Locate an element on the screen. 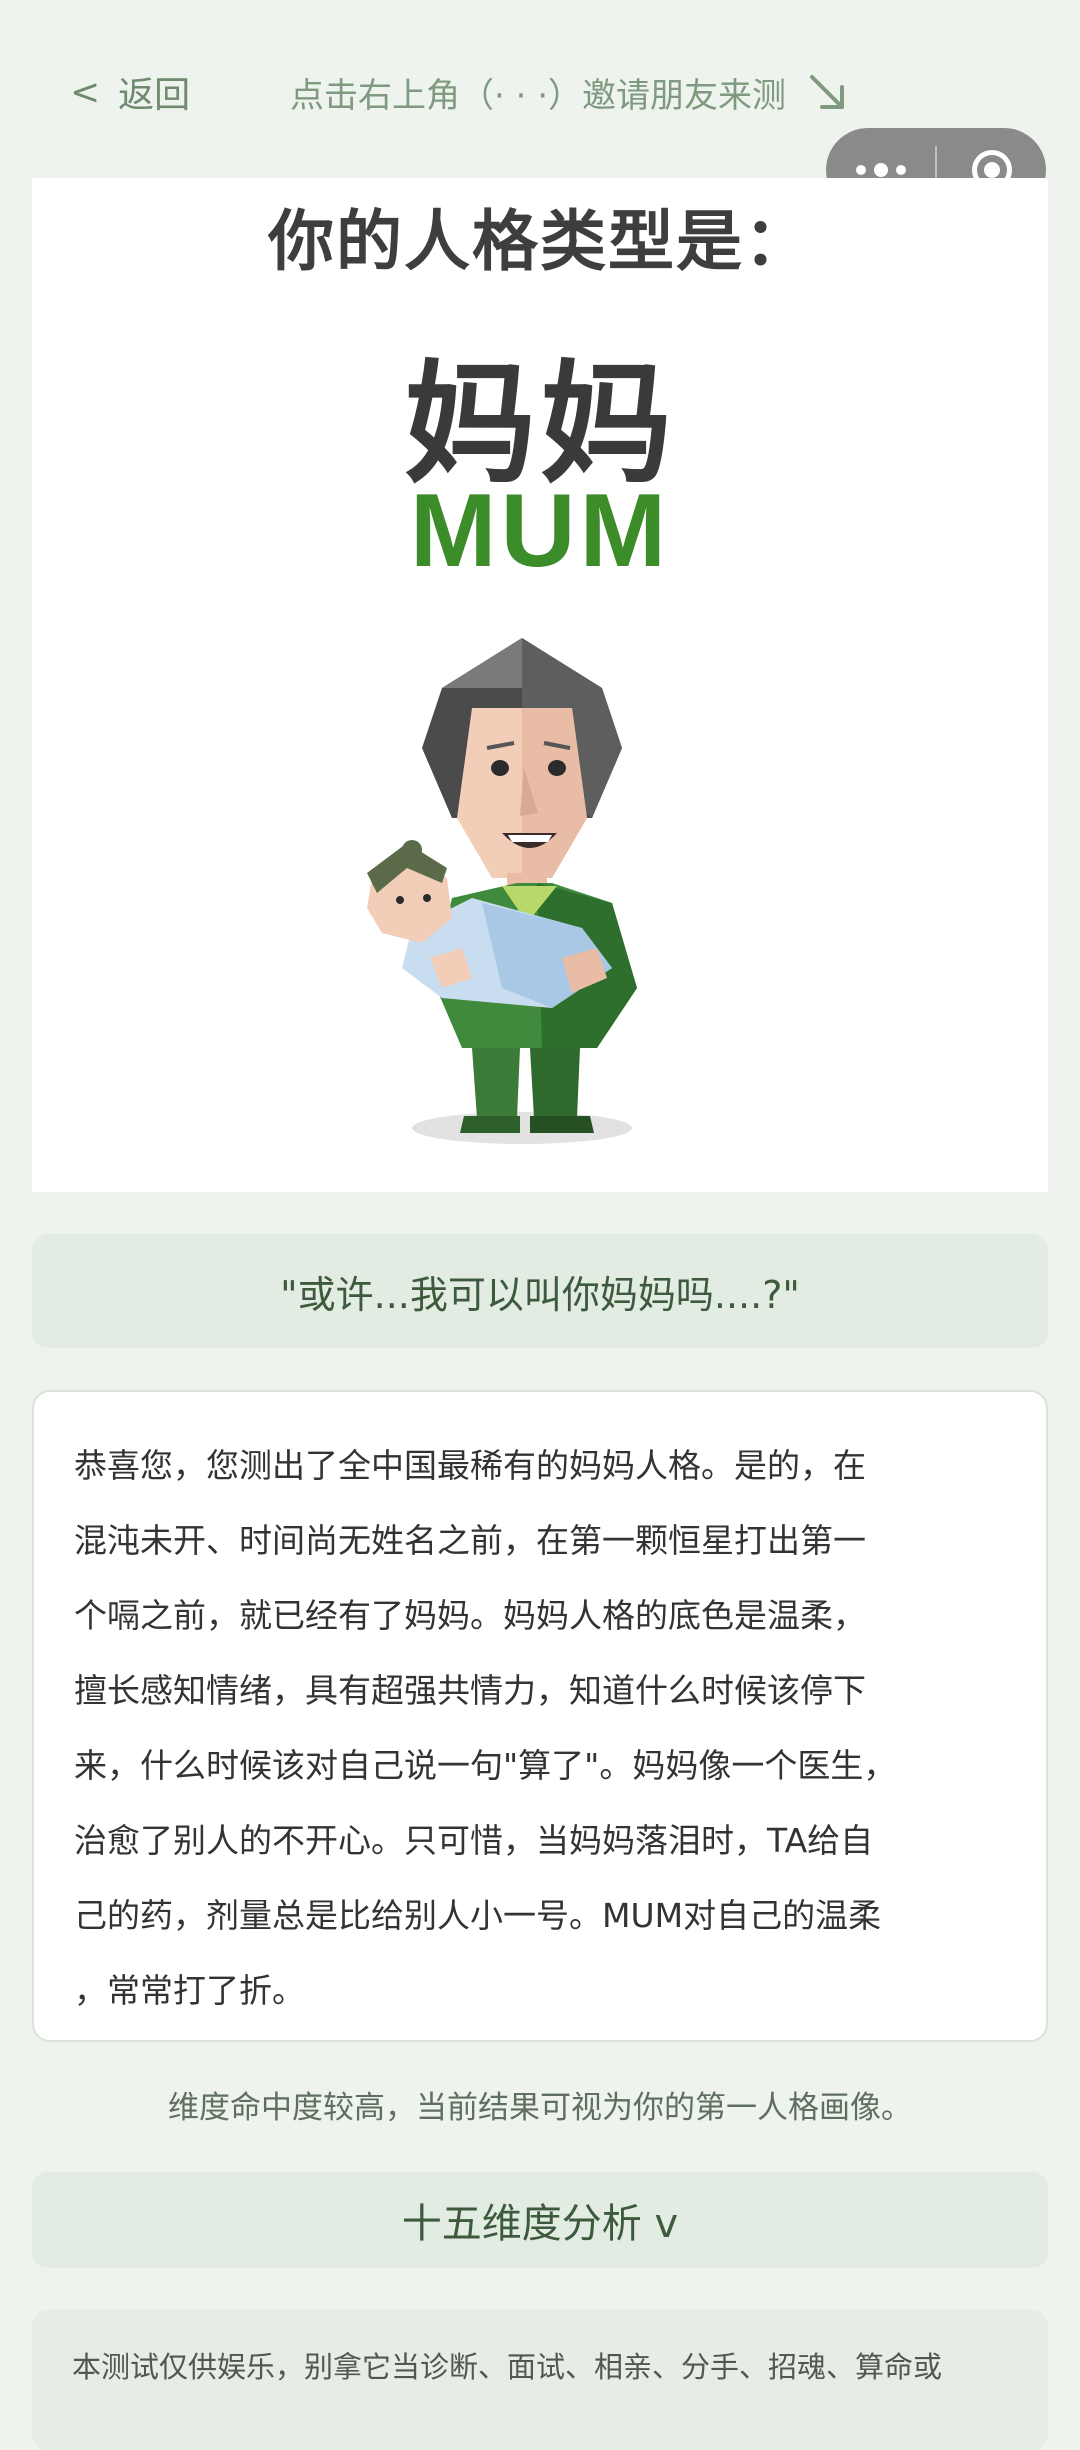 The width and height of the screenshot is (1080, 2450). more-dots-icon is located at coordinates (880, 170).